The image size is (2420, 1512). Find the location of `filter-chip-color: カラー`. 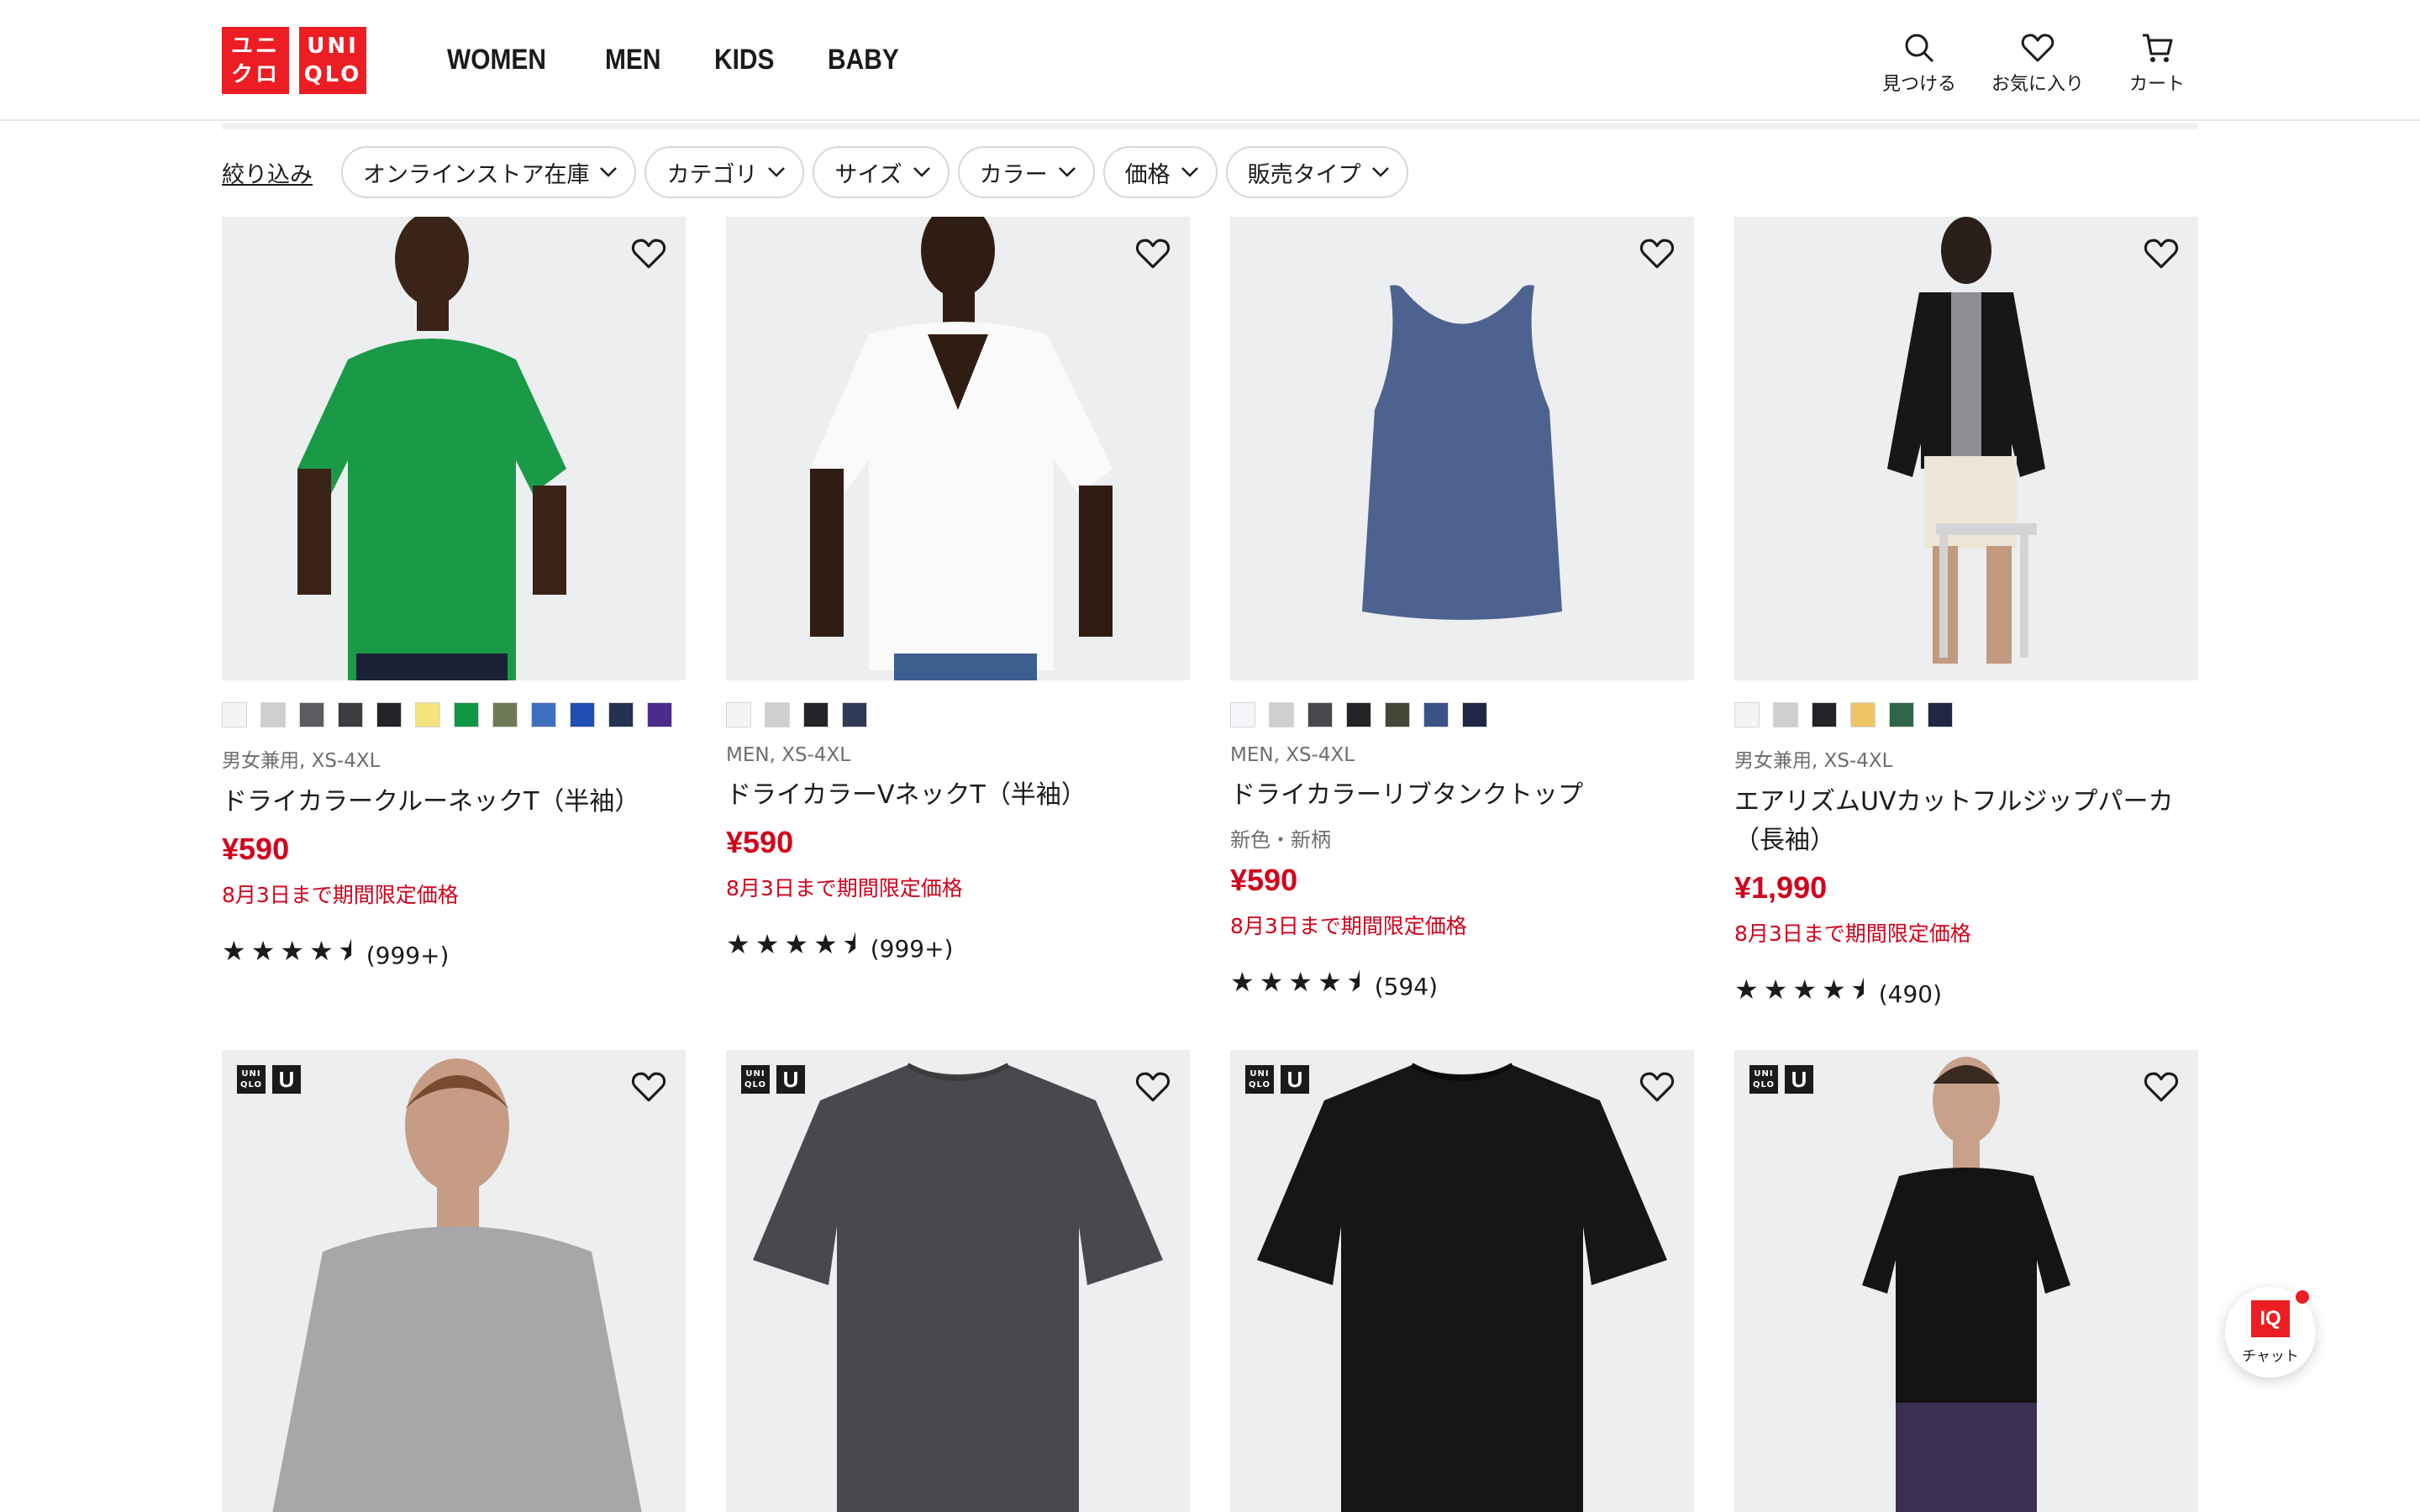

filter-chip-color: カラー is located at coordinates (1026, 172).